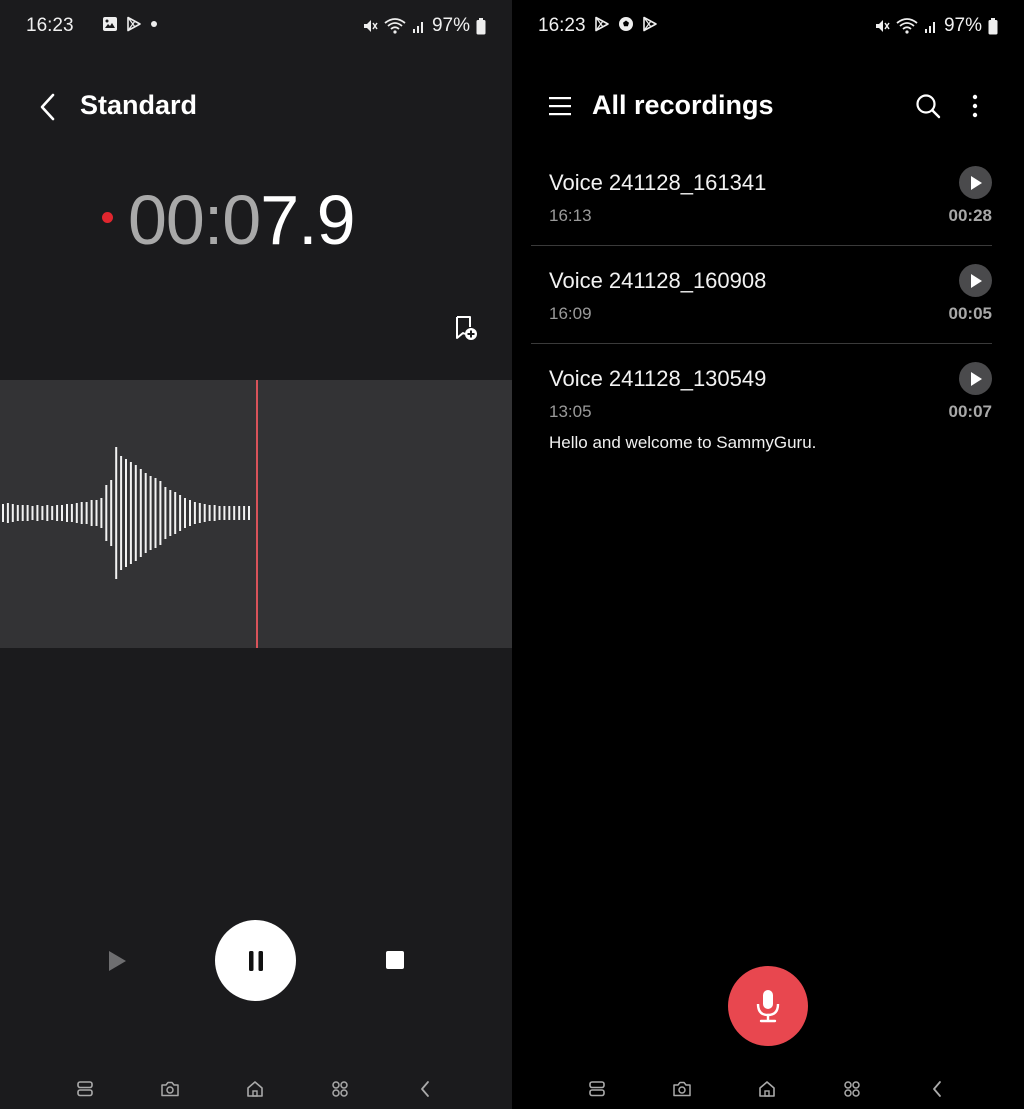 This screenshot has height=1109, width=1024. I want to click on menu-button, so click(560, 106).